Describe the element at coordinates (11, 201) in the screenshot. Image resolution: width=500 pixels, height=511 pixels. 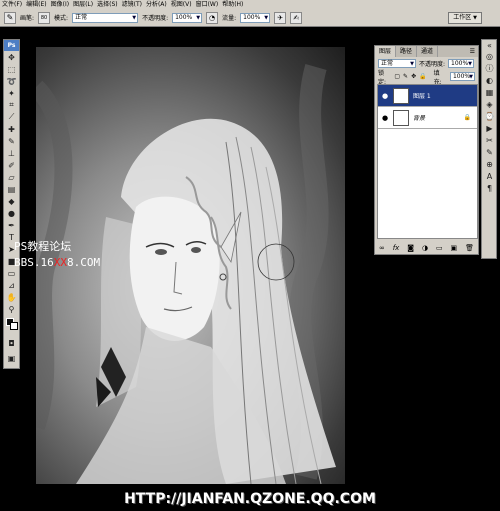
I see `blur-icon: ◆` at that location.